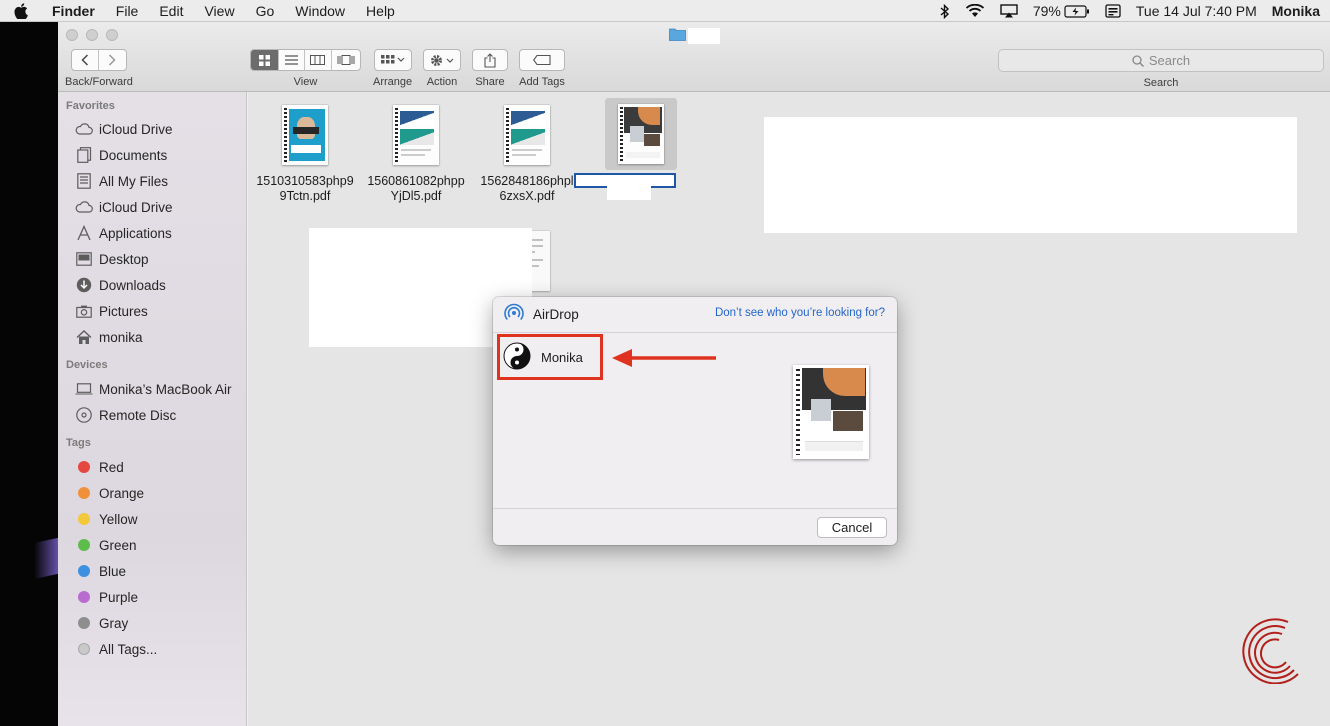  Describe the element at coordinates (84, 415) in the screenshot. I see `disc-icon` at that location.